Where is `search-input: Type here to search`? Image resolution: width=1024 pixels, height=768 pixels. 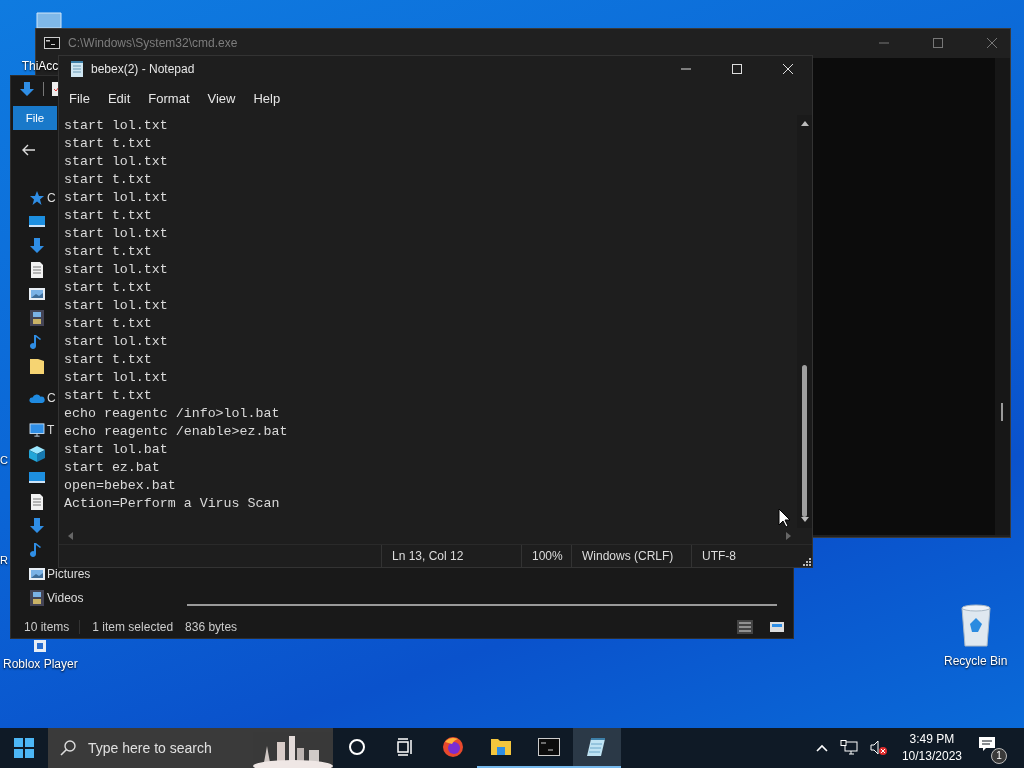 search-input: Type here to search is located at coordinates (168, 748).